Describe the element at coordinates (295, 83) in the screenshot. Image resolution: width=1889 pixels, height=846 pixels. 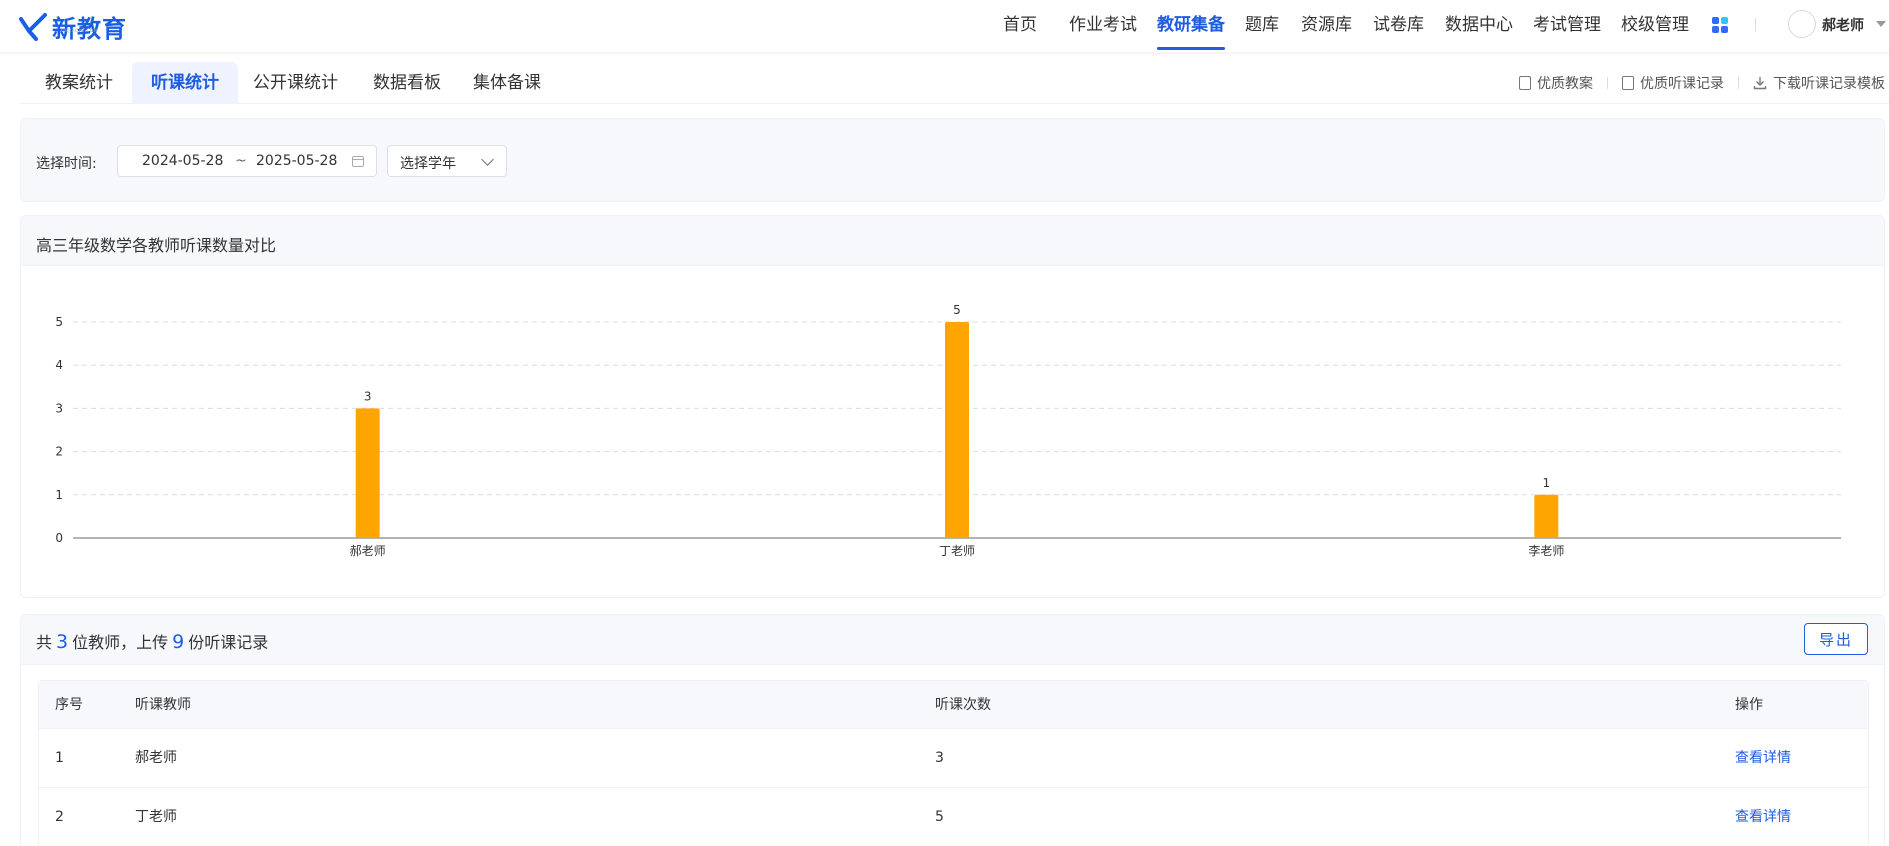
I see `tab-open-class-stats: 公开课统计` at that location.